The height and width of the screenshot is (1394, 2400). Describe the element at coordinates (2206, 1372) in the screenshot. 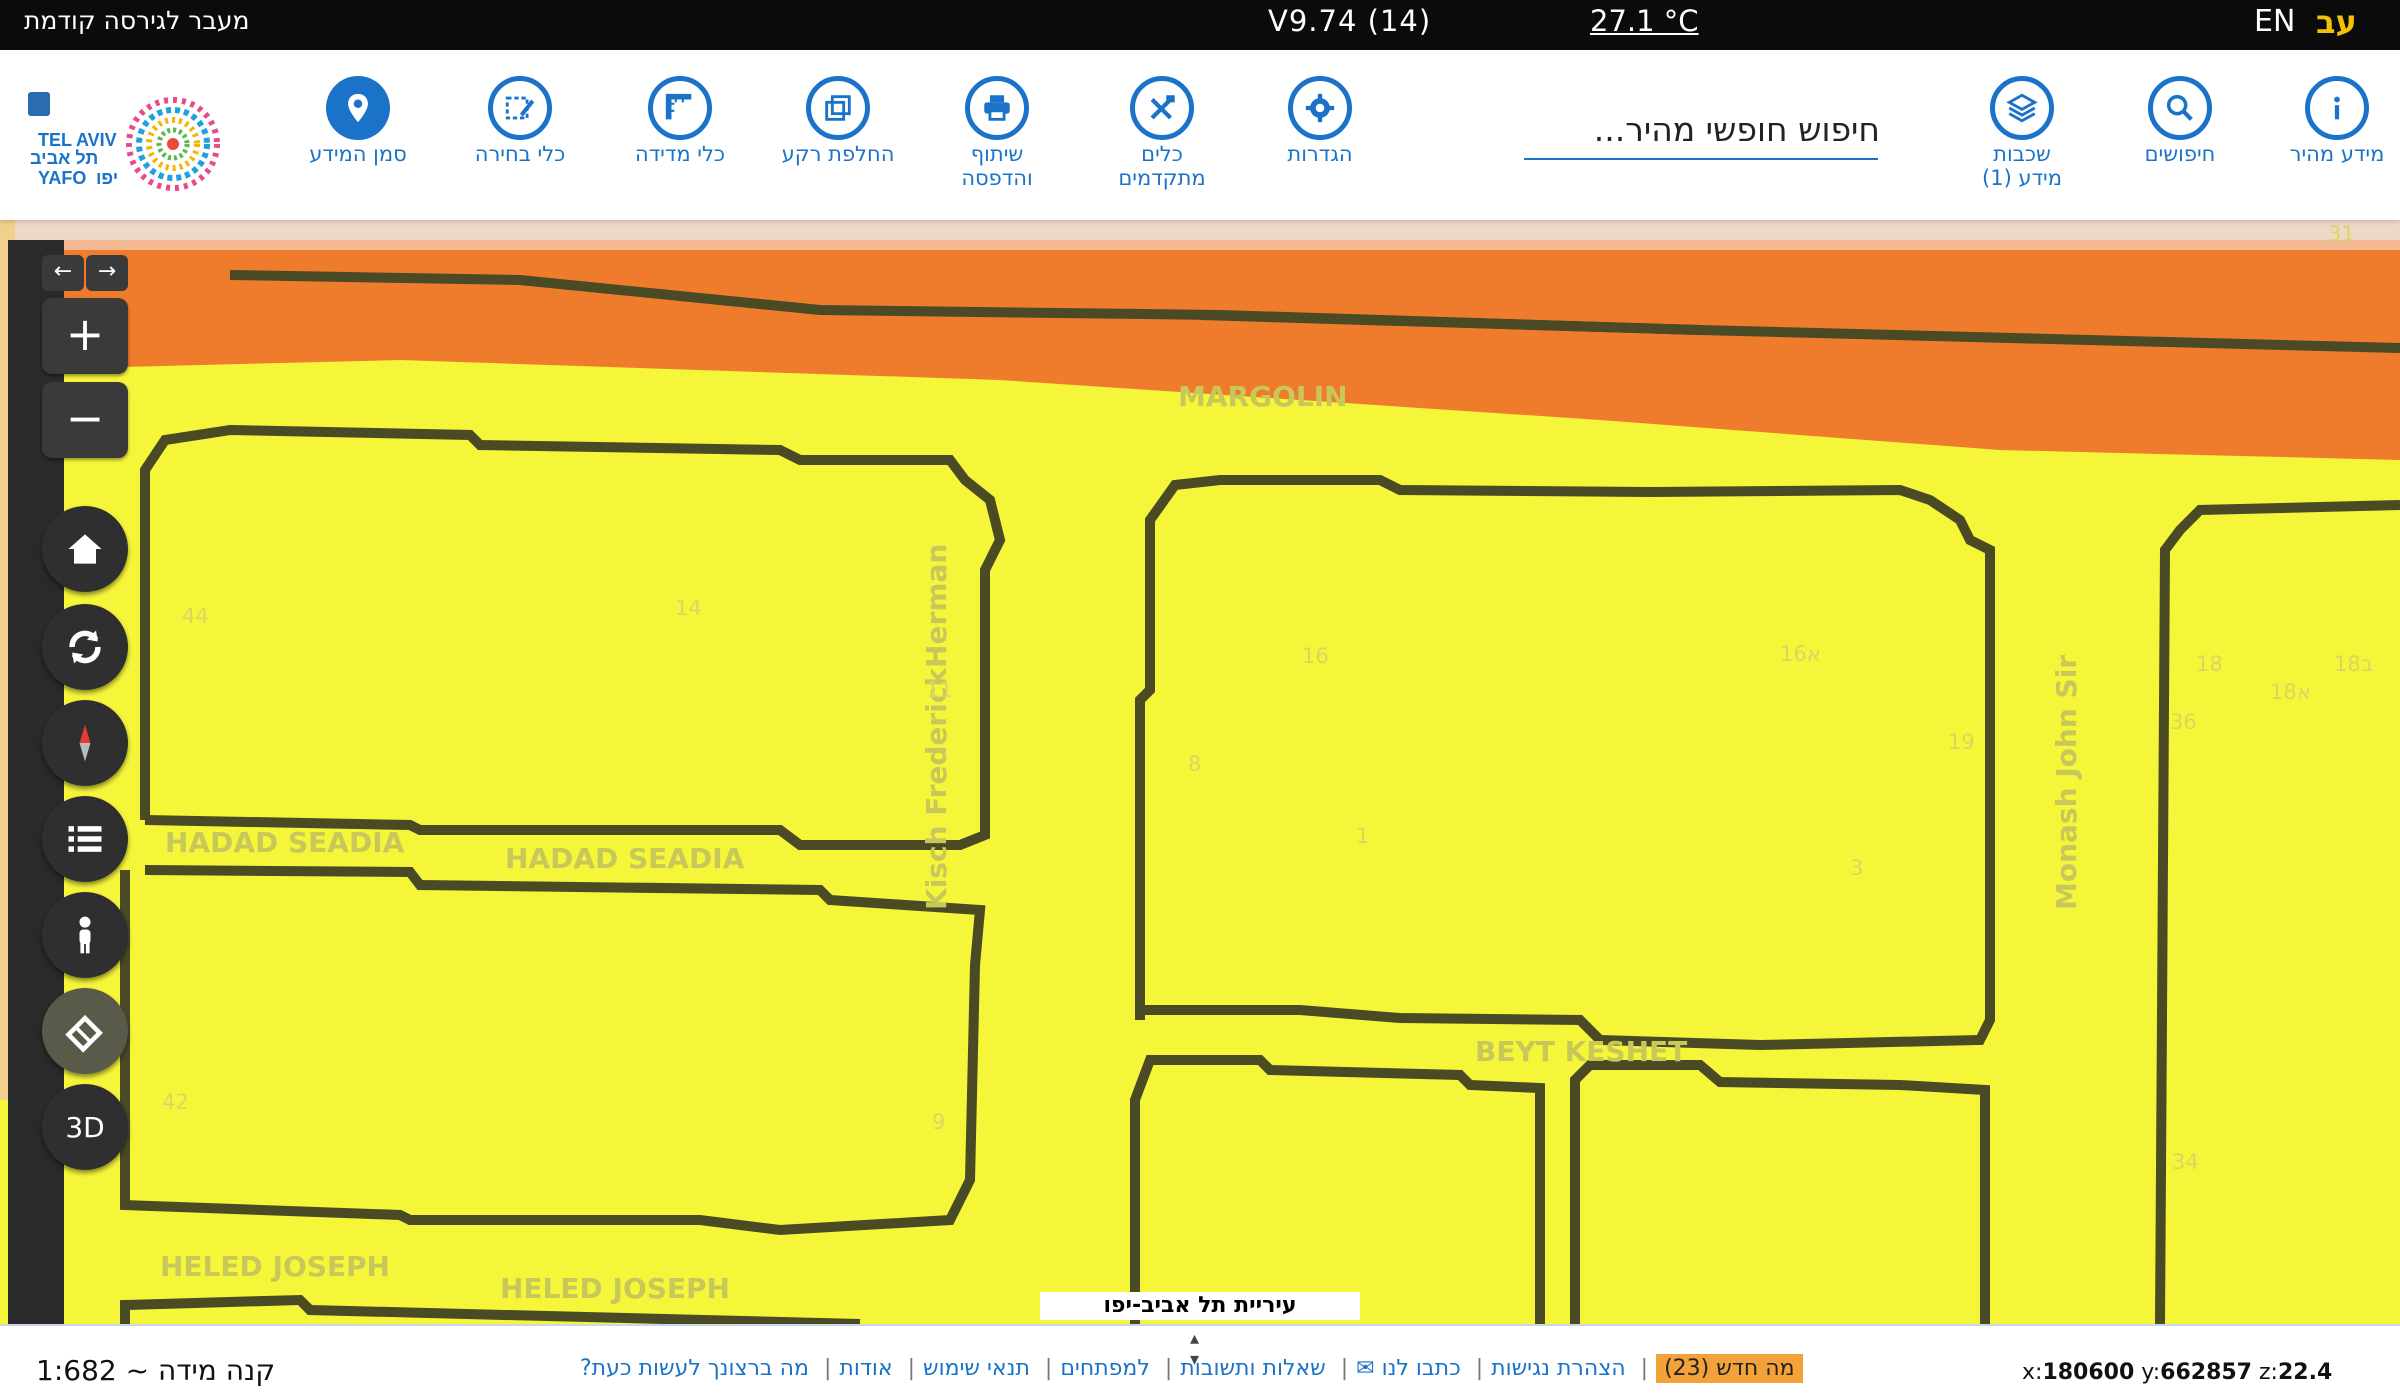

I see `y-value: 662857` at that location.